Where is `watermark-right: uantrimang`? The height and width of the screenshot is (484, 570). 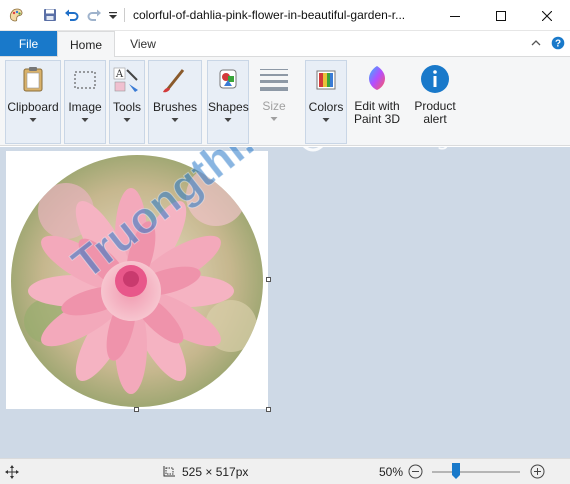
watermark-right: uantrimang is located at coordinates (386, 149).